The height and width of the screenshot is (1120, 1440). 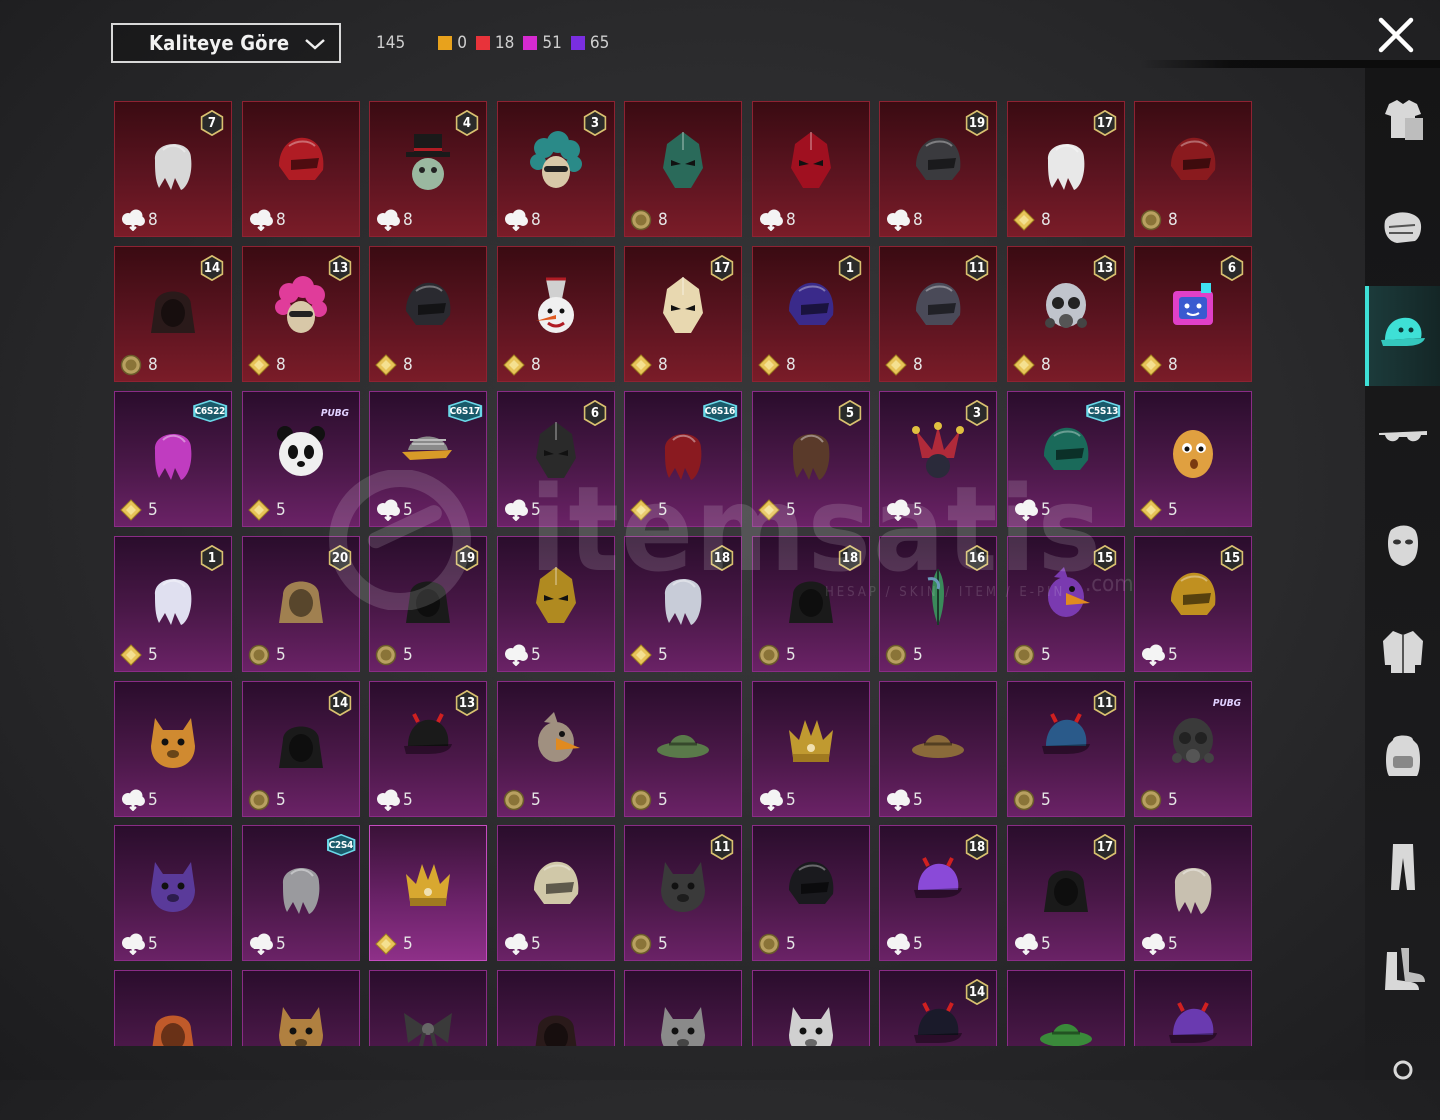 I want to click on item-card: 78, so click(x=173, y=169).